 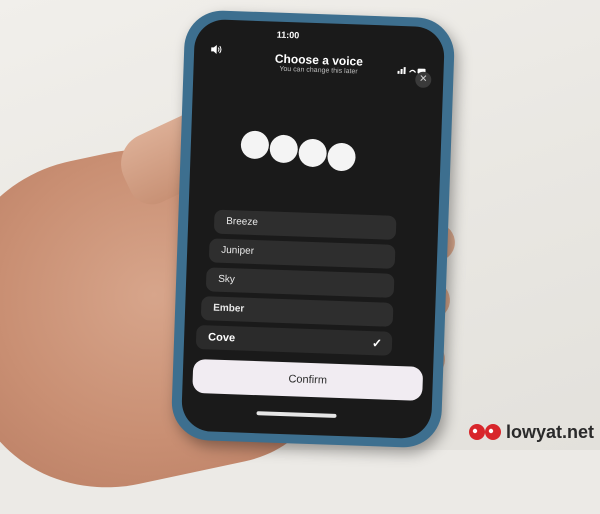 I want to click on voice-list: Breeze Juniper Sky Ember Cove ✓, so click(x=296, y=285).